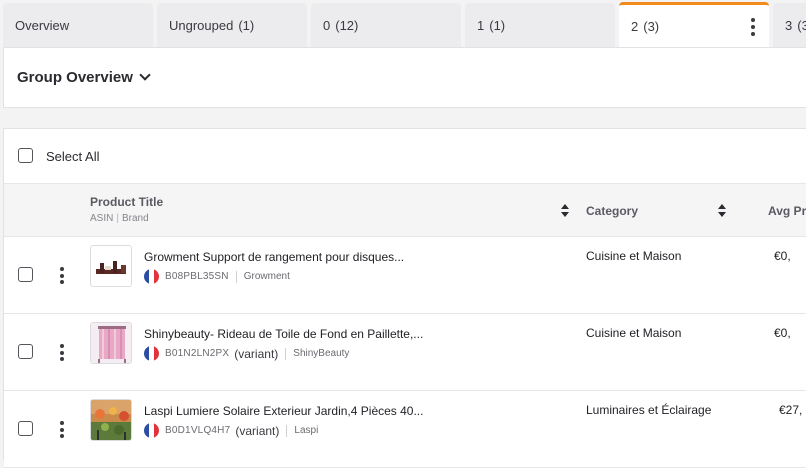 The height and width of the screenshot is (468, 806). I want to click on tab-label: 2, so click(635, 26).